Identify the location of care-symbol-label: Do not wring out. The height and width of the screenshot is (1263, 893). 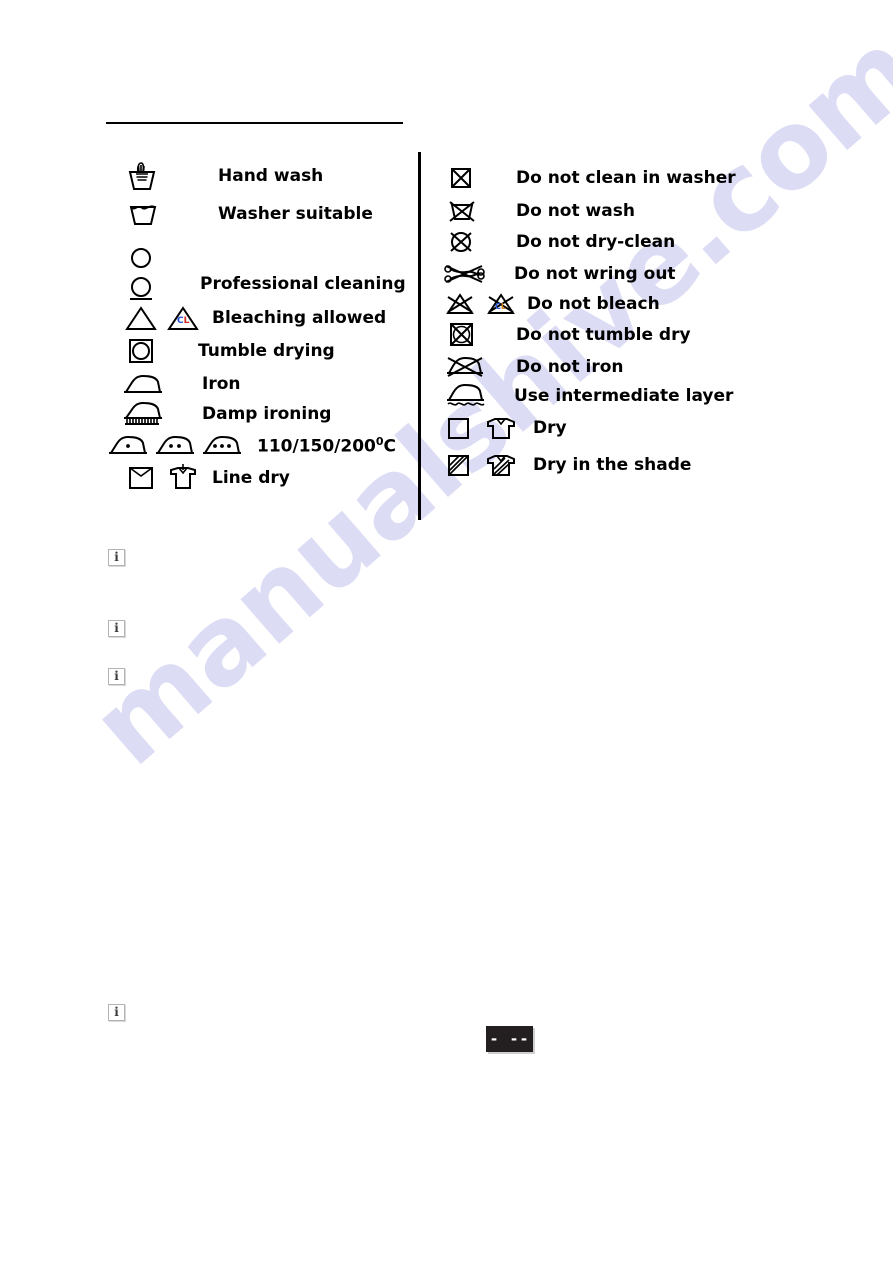
(595, 273).